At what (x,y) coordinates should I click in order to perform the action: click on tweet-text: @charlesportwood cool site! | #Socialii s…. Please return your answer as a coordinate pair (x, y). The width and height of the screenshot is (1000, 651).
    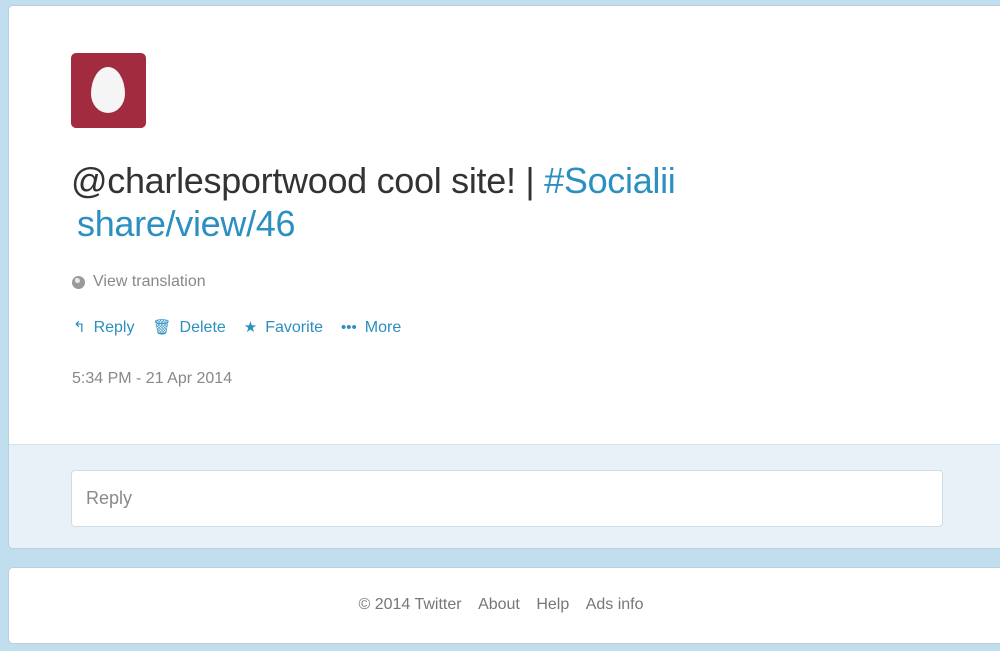
    Looking at the image, I should click on (511, 202).